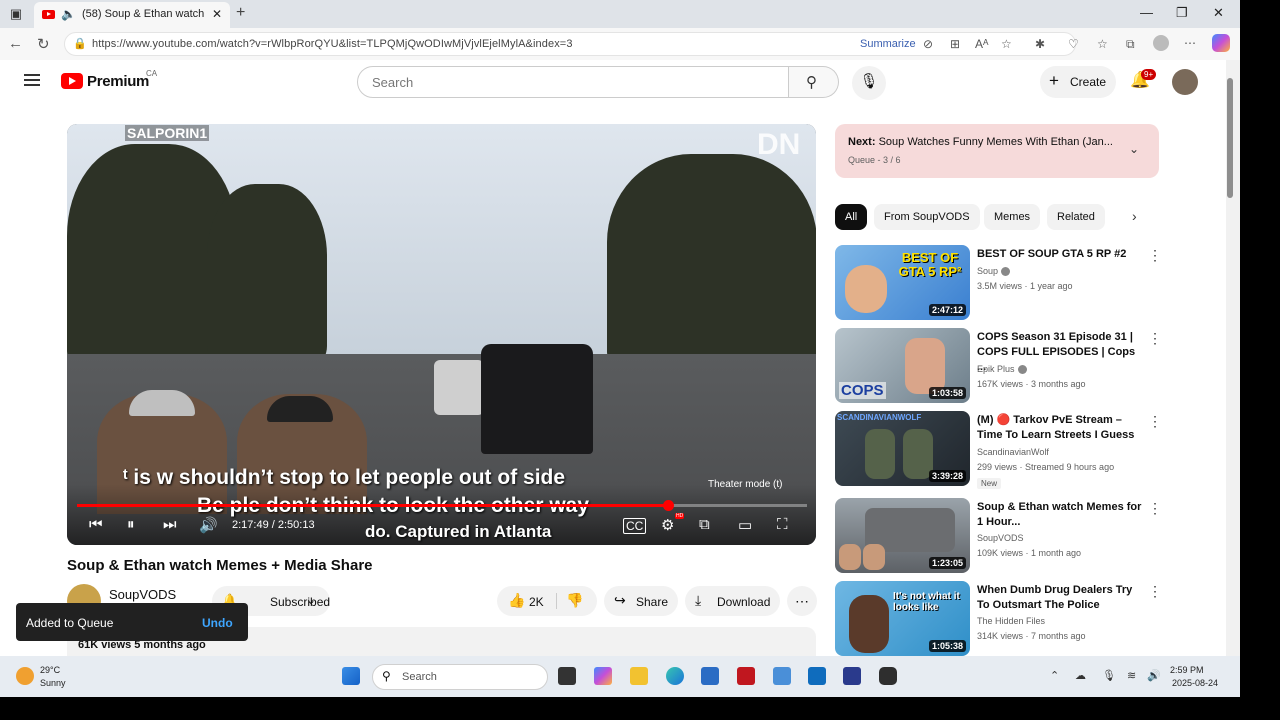 Image resolution: width=1280 pixels, height=720 pixels. I want to click on more-menu-icon: ⋯, so click(1190, 43).